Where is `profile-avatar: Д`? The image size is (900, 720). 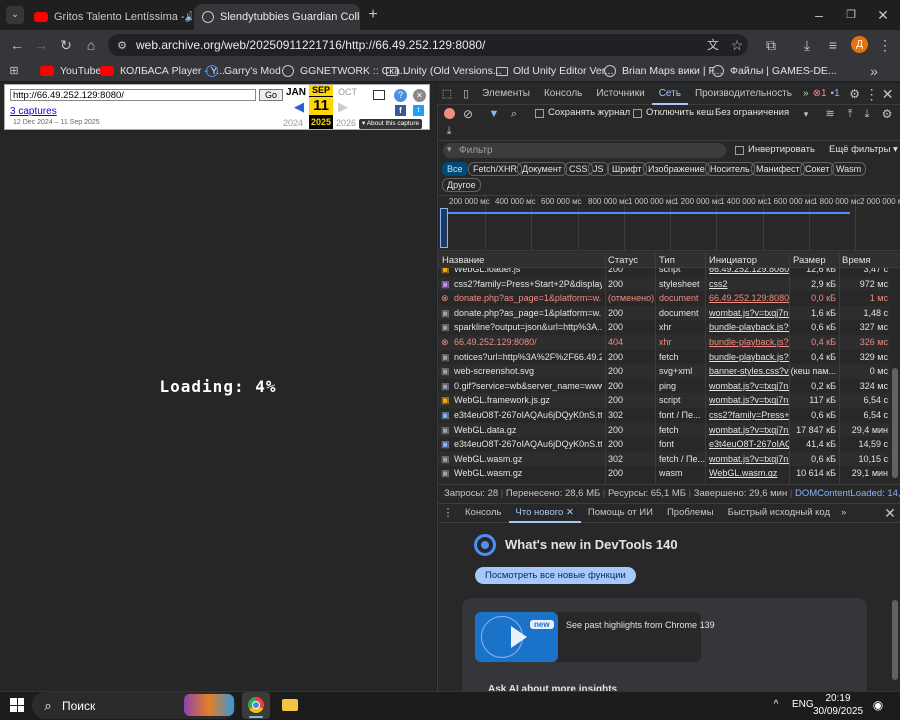 profile-avatar: Д is located at coordinates (859, 44).